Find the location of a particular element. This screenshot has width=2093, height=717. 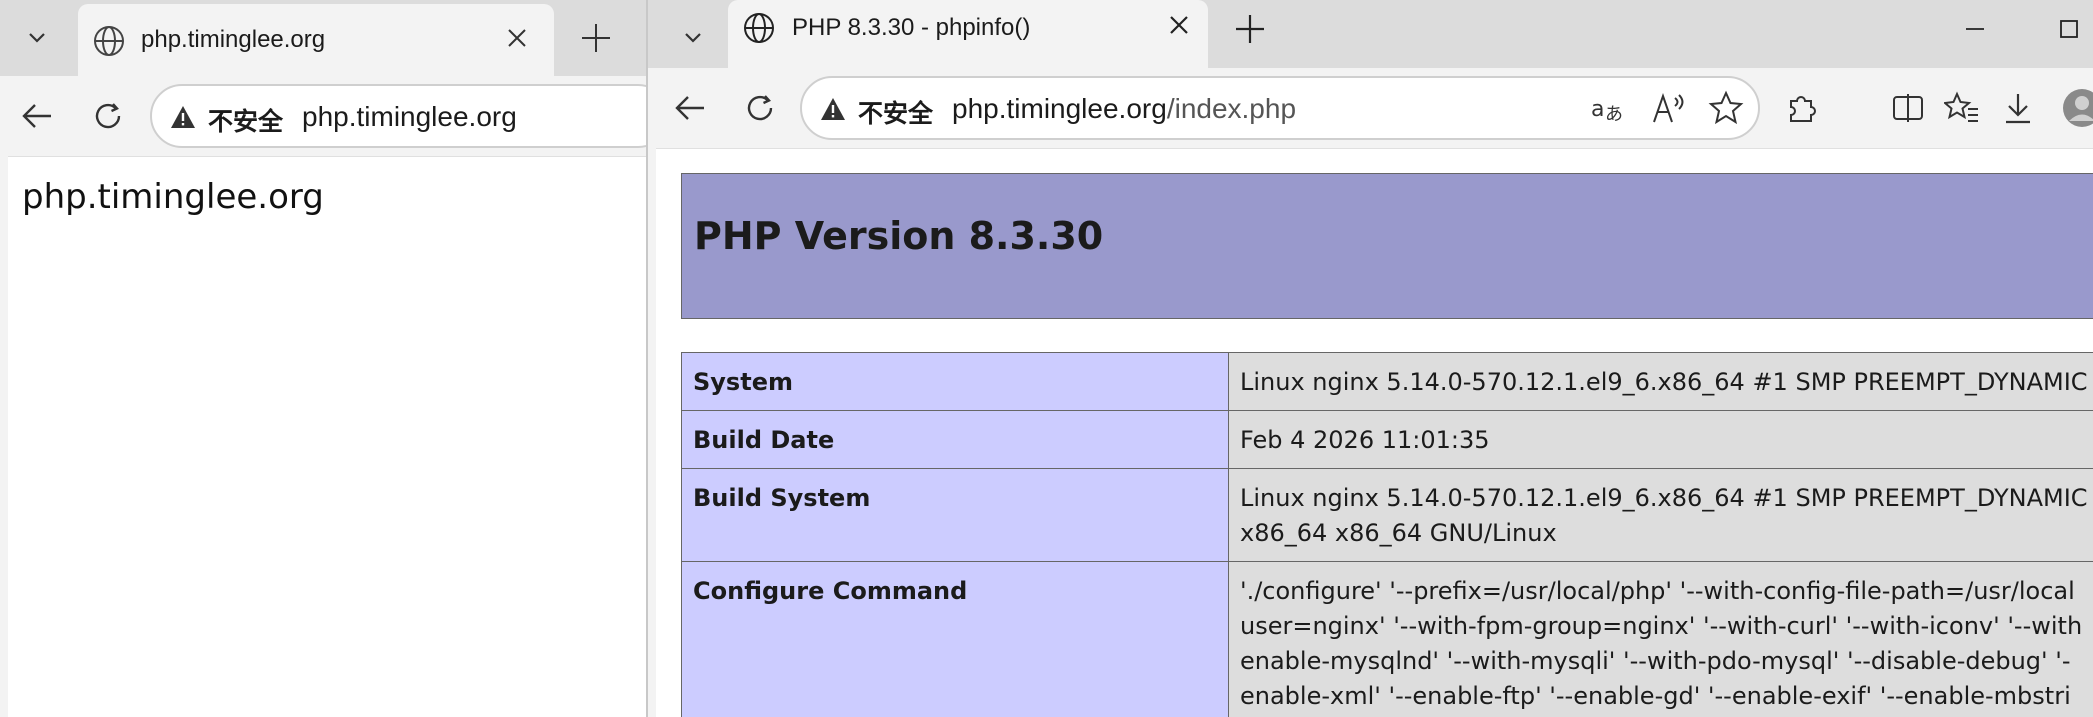

address-bar: 不安全 php.timinglee.org is located at coordinates (398, 116).